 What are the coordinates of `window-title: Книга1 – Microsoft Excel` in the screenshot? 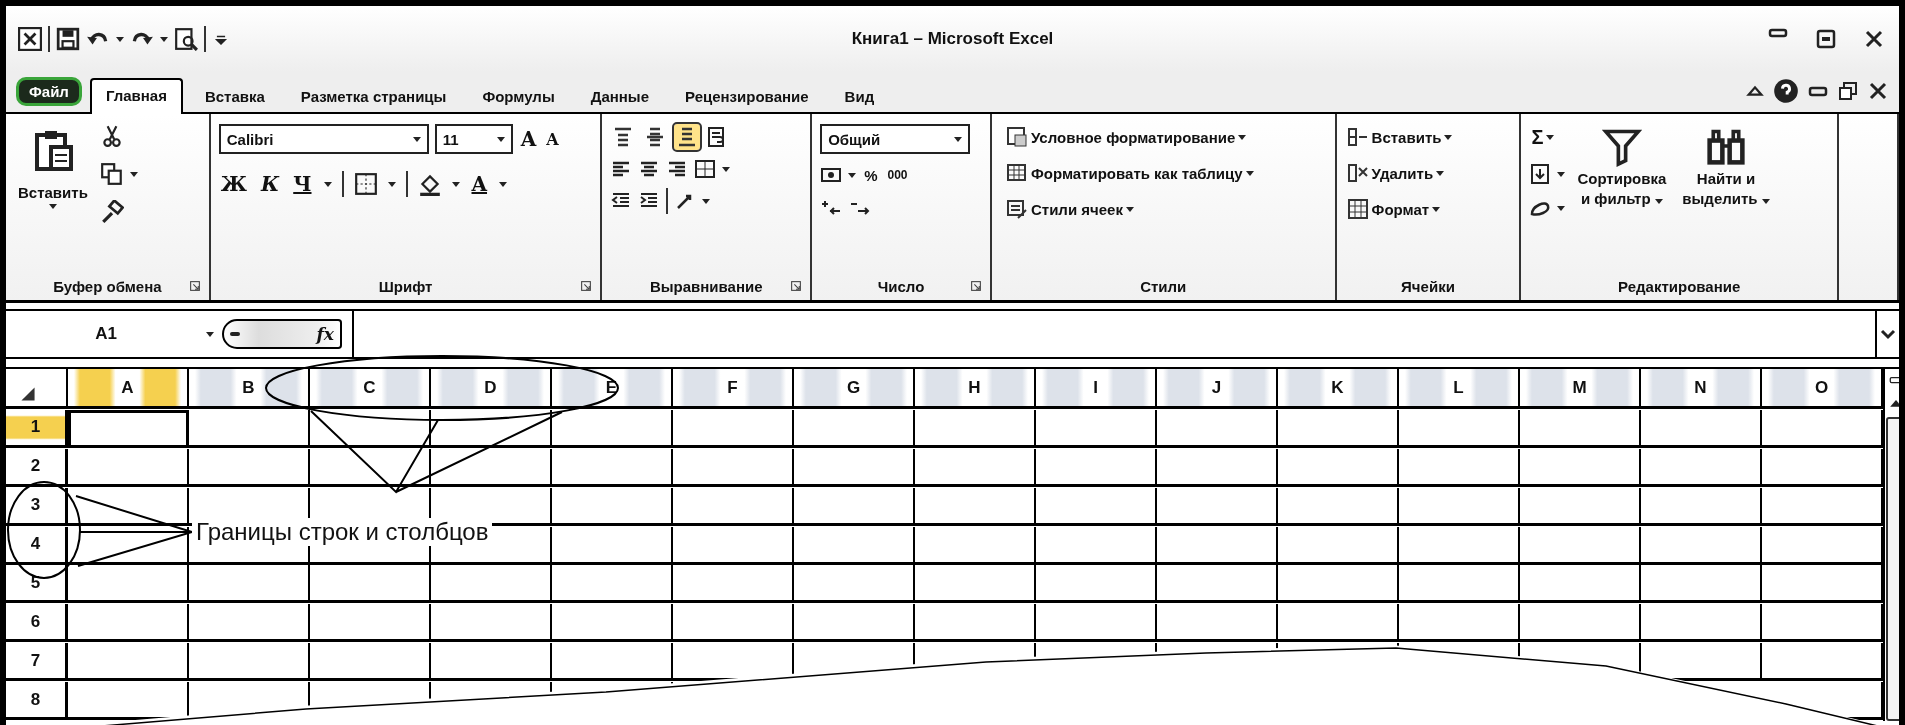 It's located at (952, 38).